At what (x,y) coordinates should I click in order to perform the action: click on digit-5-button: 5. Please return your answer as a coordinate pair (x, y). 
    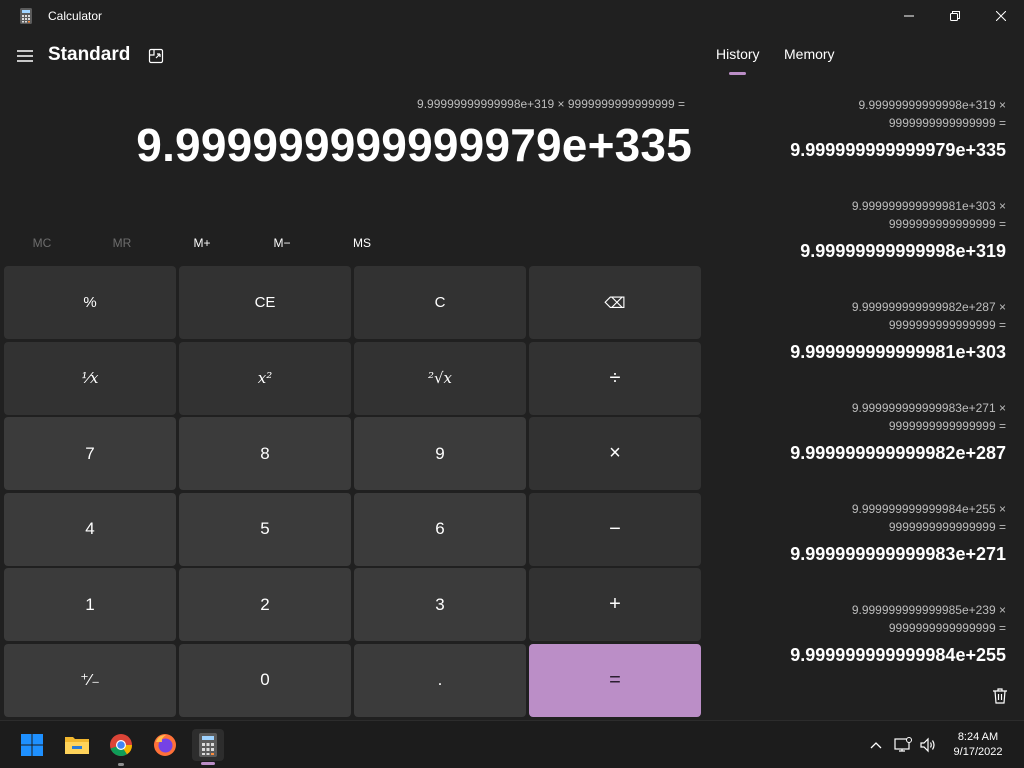
    Looking at the image, I should click on (265, 529).